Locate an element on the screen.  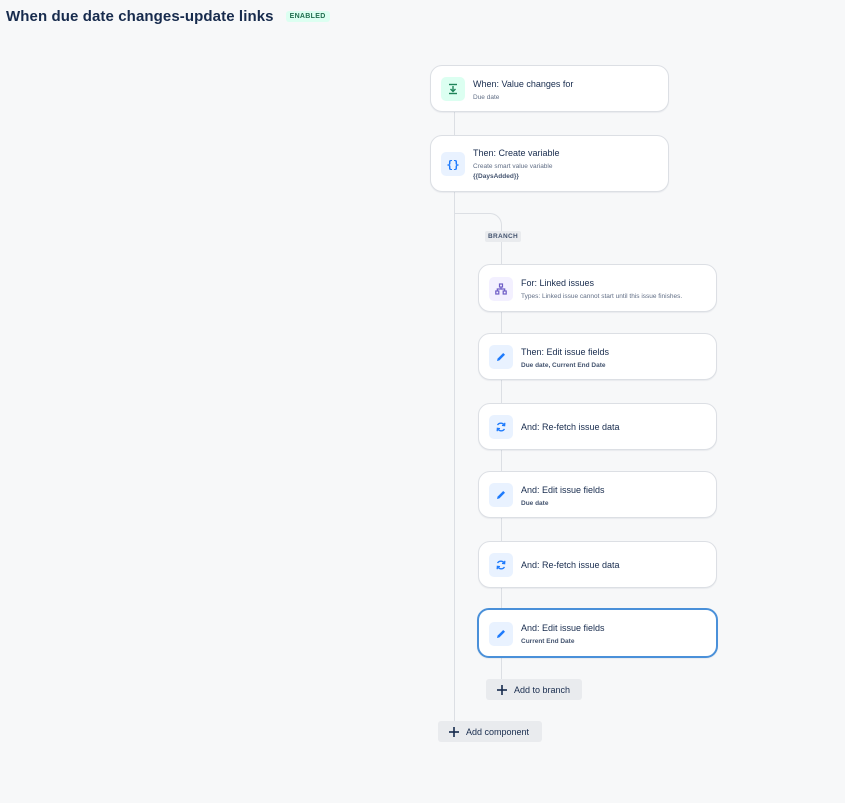
hierarchy-icon is located at coordinates (501, 289).